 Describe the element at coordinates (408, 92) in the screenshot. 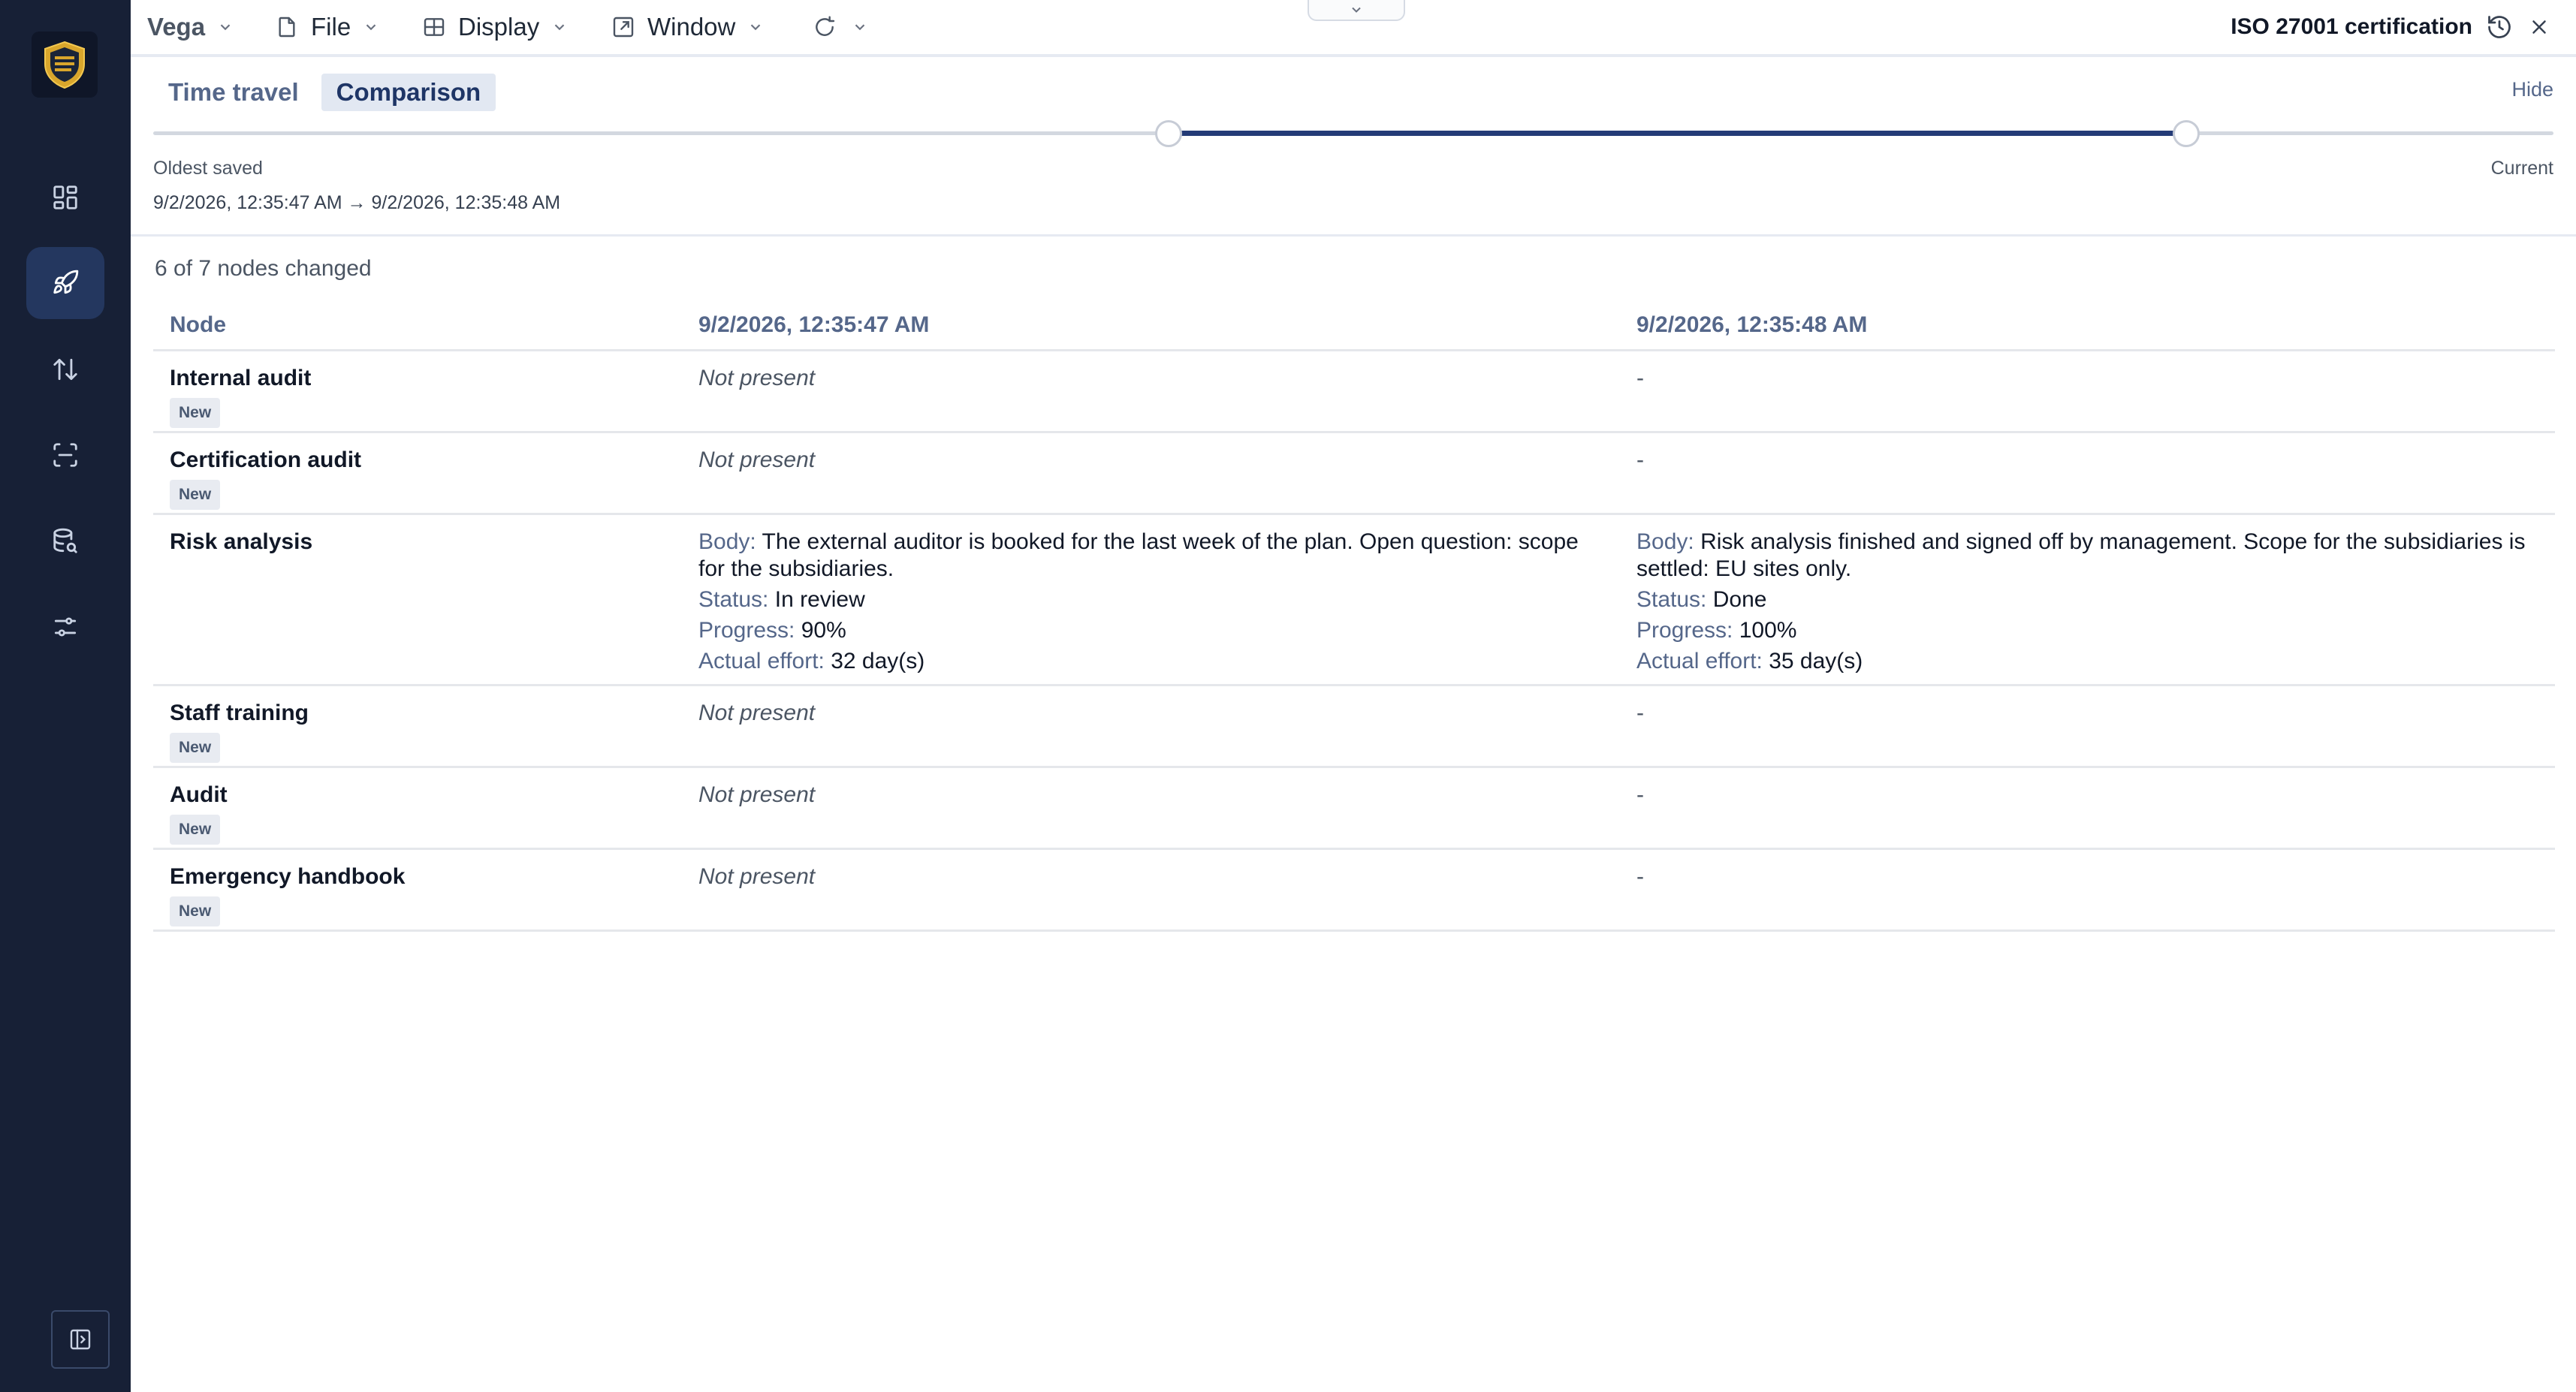

I see `tab-comparison: Comparison` at that location.